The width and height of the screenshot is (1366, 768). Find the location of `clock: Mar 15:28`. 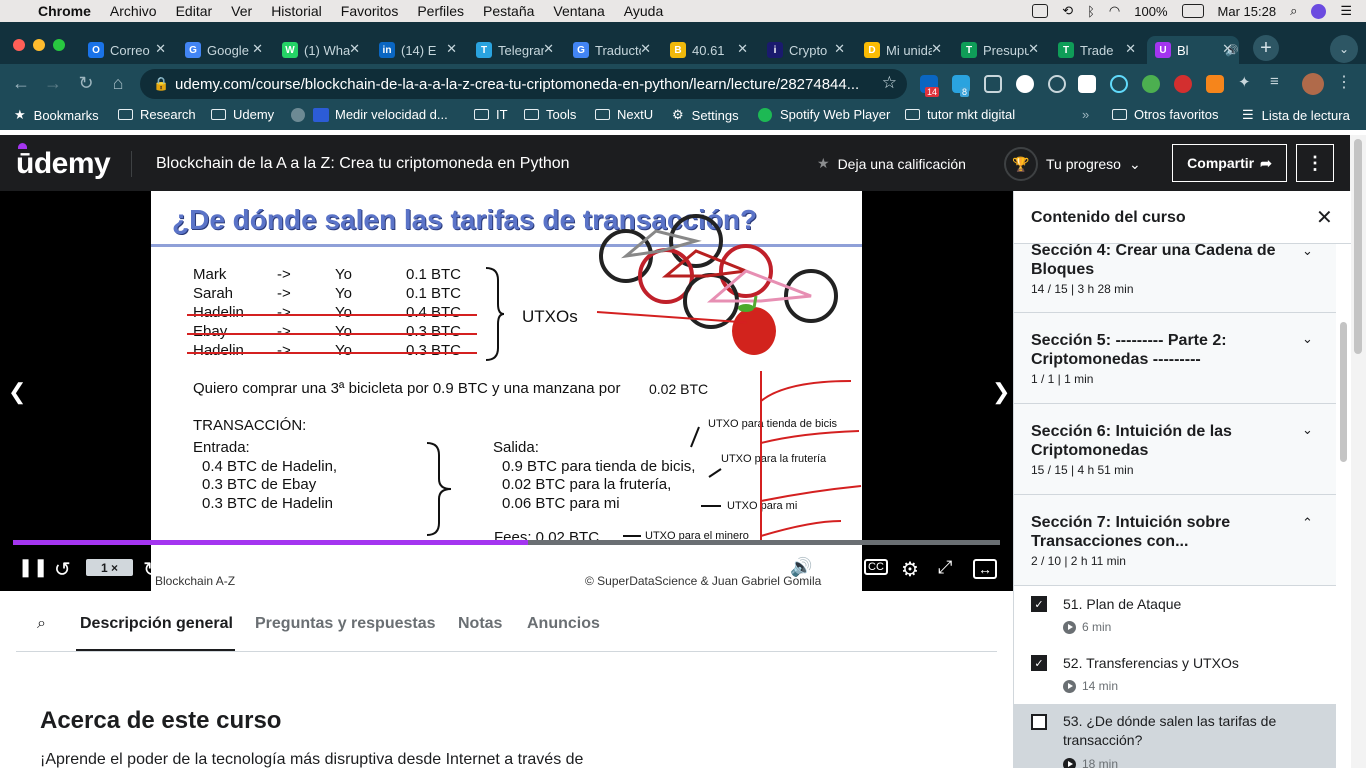

clock: Mar 15:28 is located at coordinates (1247, 11).